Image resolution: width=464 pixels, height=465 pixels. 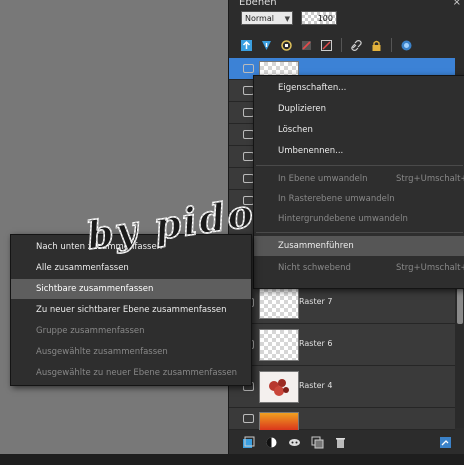 I want to click on scrollbar-thumb, so click(x=460, y=306).